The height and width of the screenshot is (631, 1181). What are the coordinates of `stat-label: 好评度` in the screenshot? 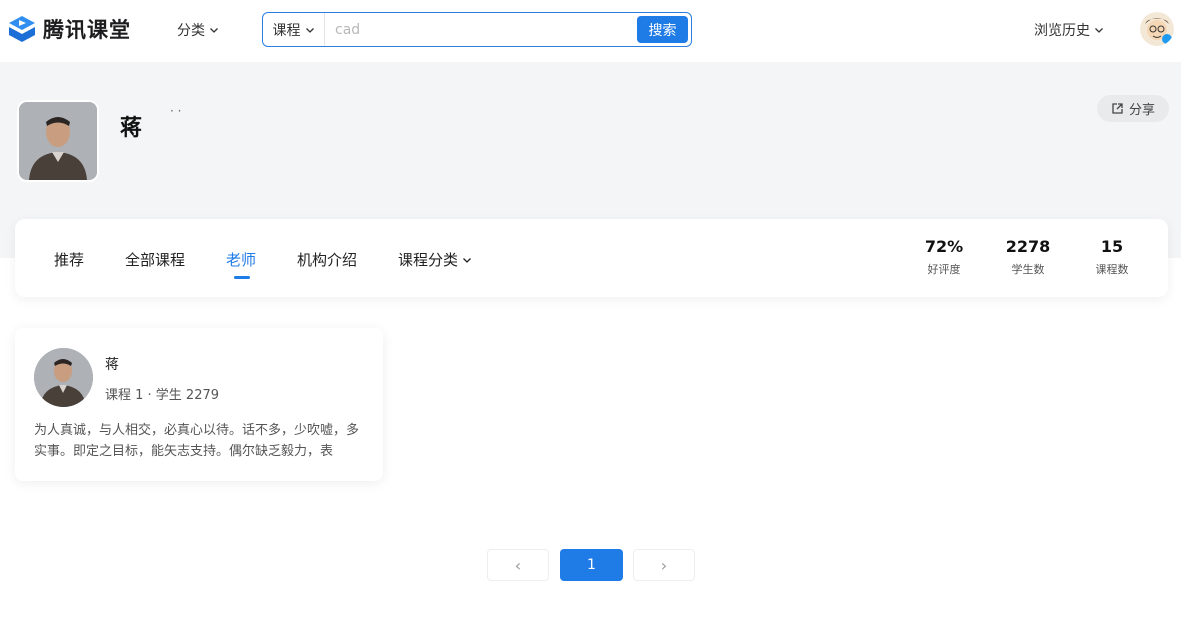 It's located at (944, 269).